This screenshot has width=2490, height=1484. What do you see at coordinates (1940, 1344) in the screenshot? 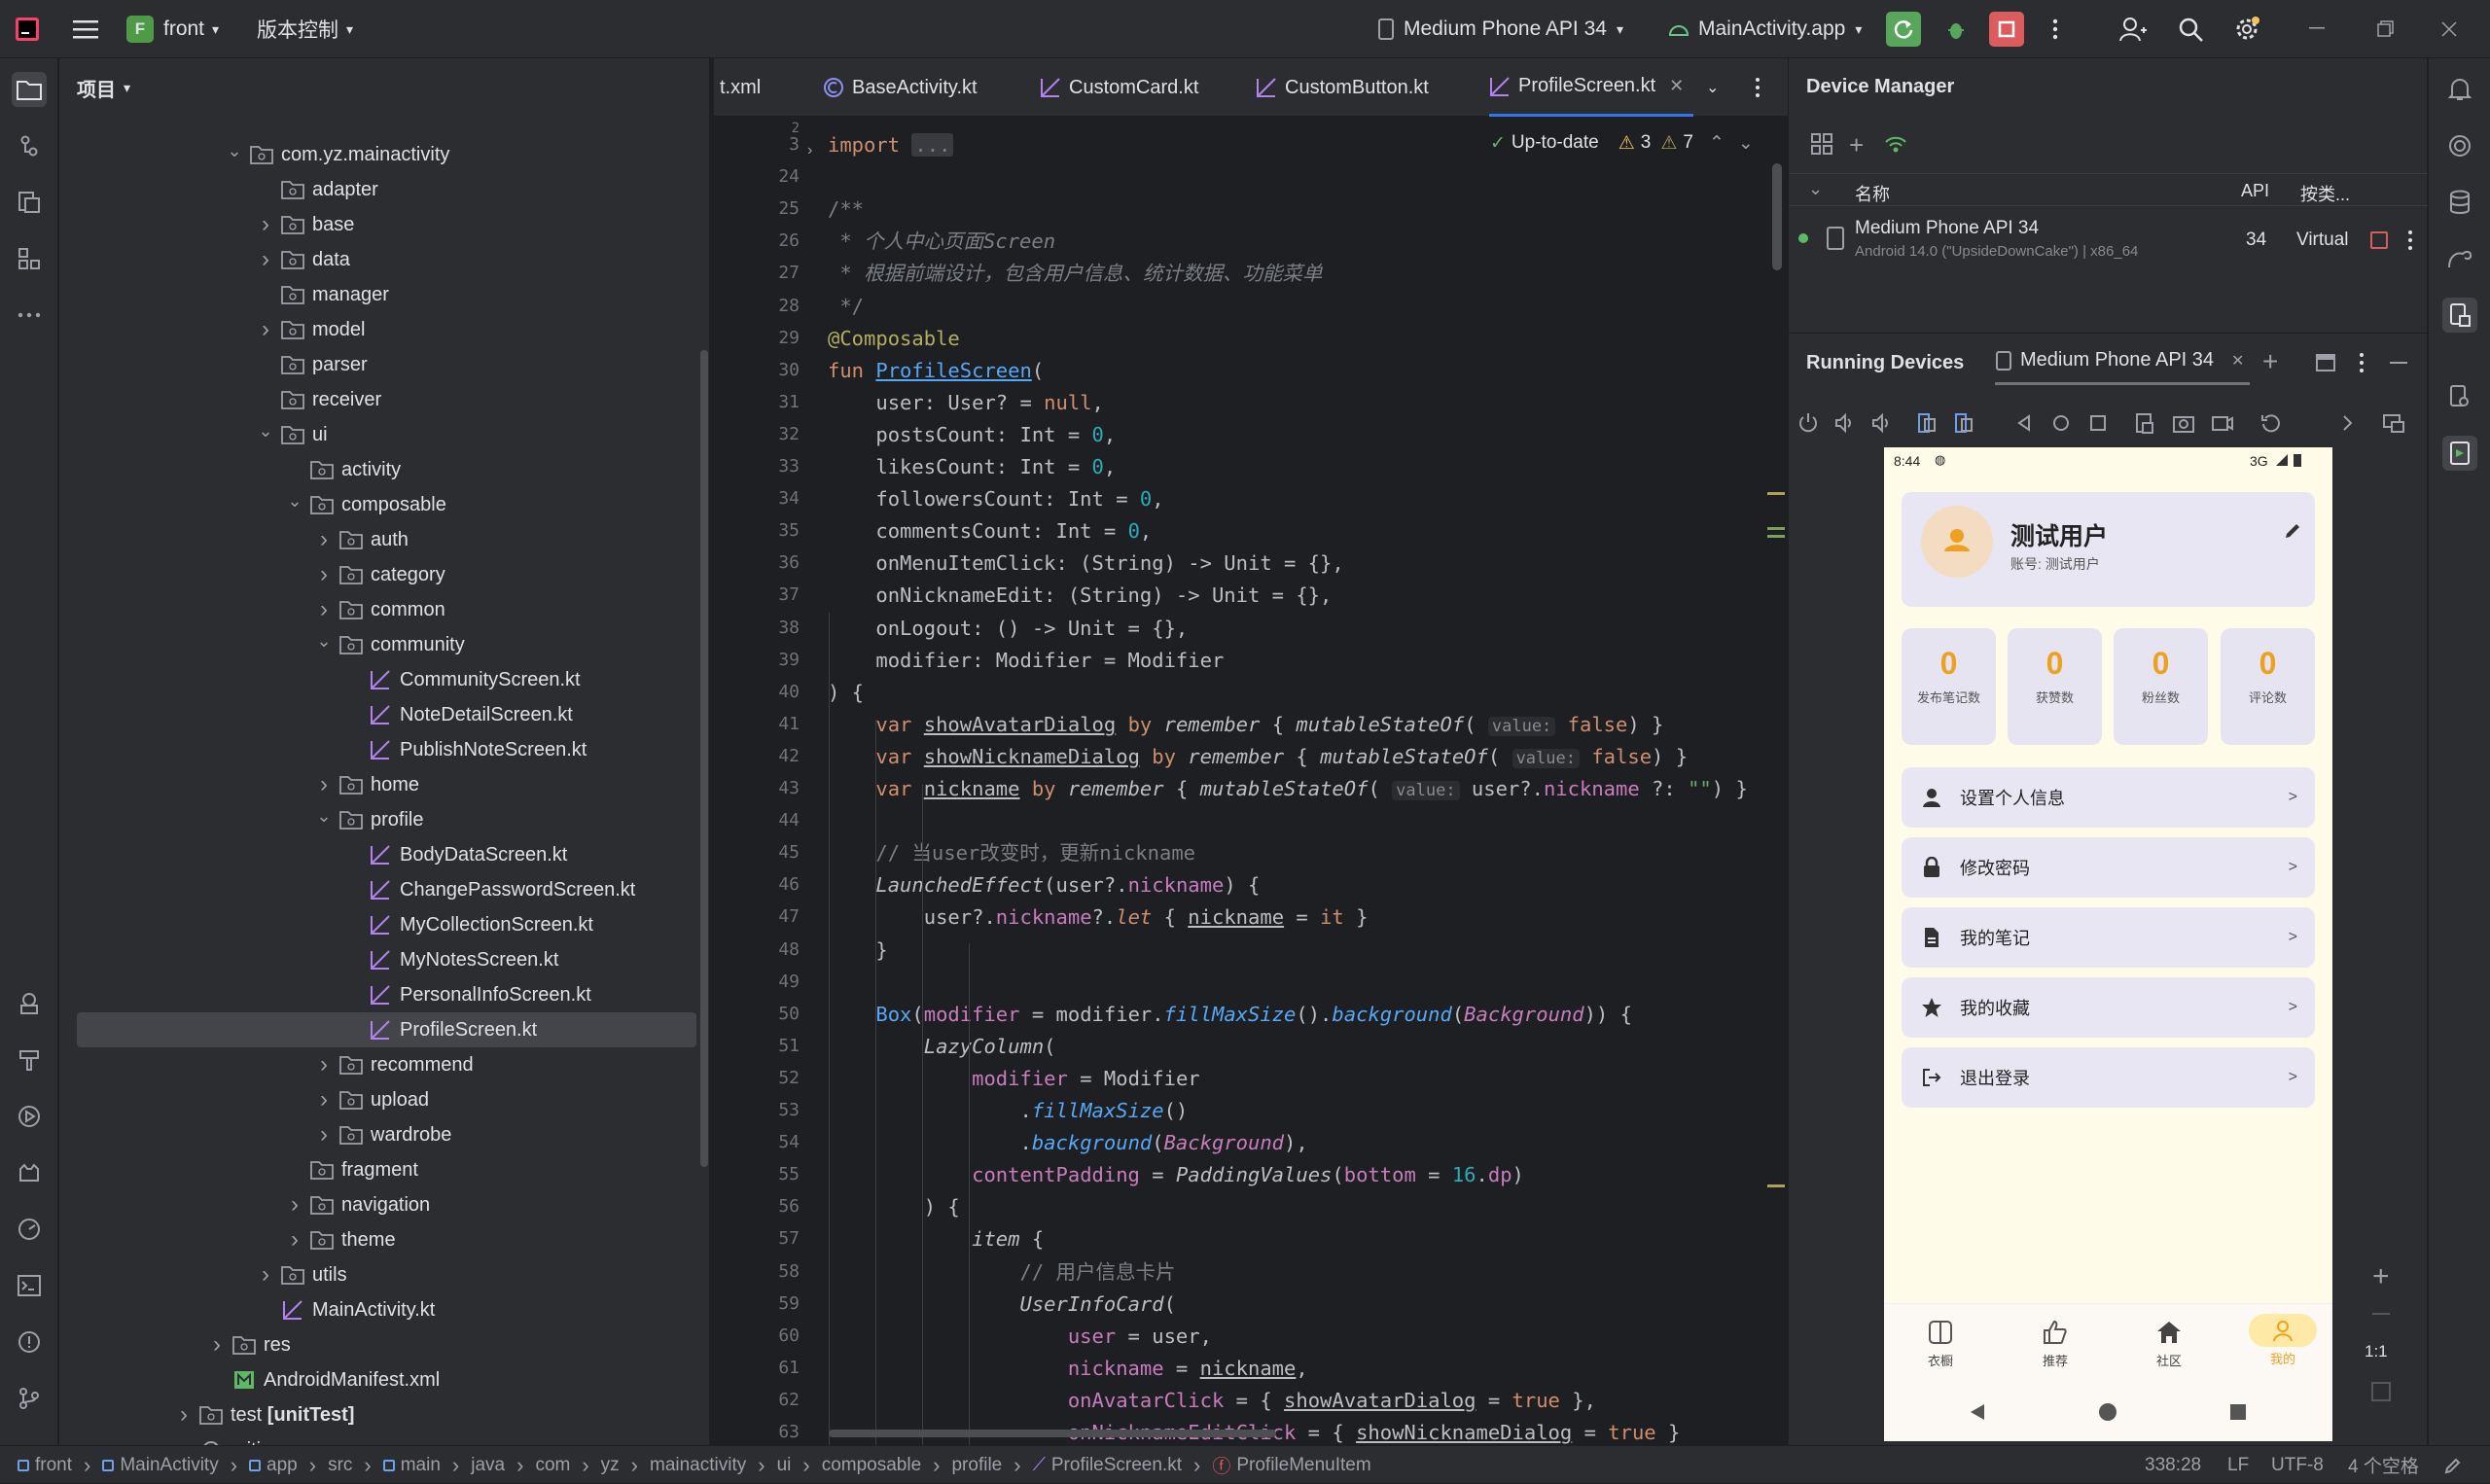
I see `nav-wardrobe: 衣橱` at bounding box center [1940, 1344].